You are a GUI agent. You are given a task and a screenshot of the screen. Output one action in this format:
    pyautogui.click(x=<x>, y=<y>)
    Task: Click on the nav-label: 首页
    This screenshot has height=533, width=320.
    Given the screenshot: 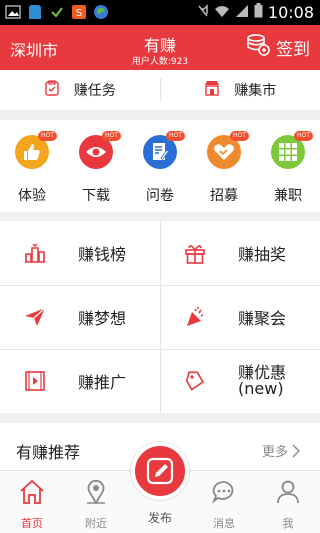 What is the action you would take?
    pyautogui.click(x=32, y=523)
    